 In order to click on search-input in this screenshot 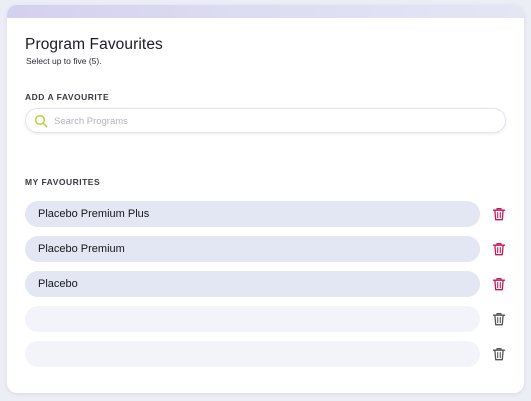, I will do `click(274, 121)`.